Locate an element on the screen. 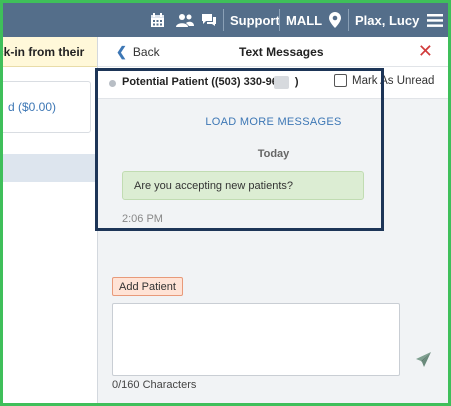  redaction-block is located at coordinates (281, 82).